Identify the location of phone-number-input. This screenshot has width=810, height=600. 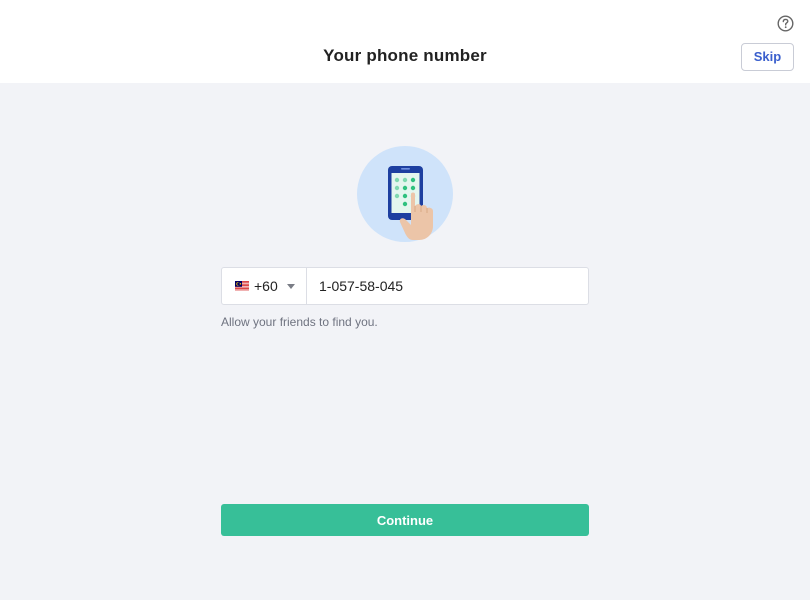
(447, 286).